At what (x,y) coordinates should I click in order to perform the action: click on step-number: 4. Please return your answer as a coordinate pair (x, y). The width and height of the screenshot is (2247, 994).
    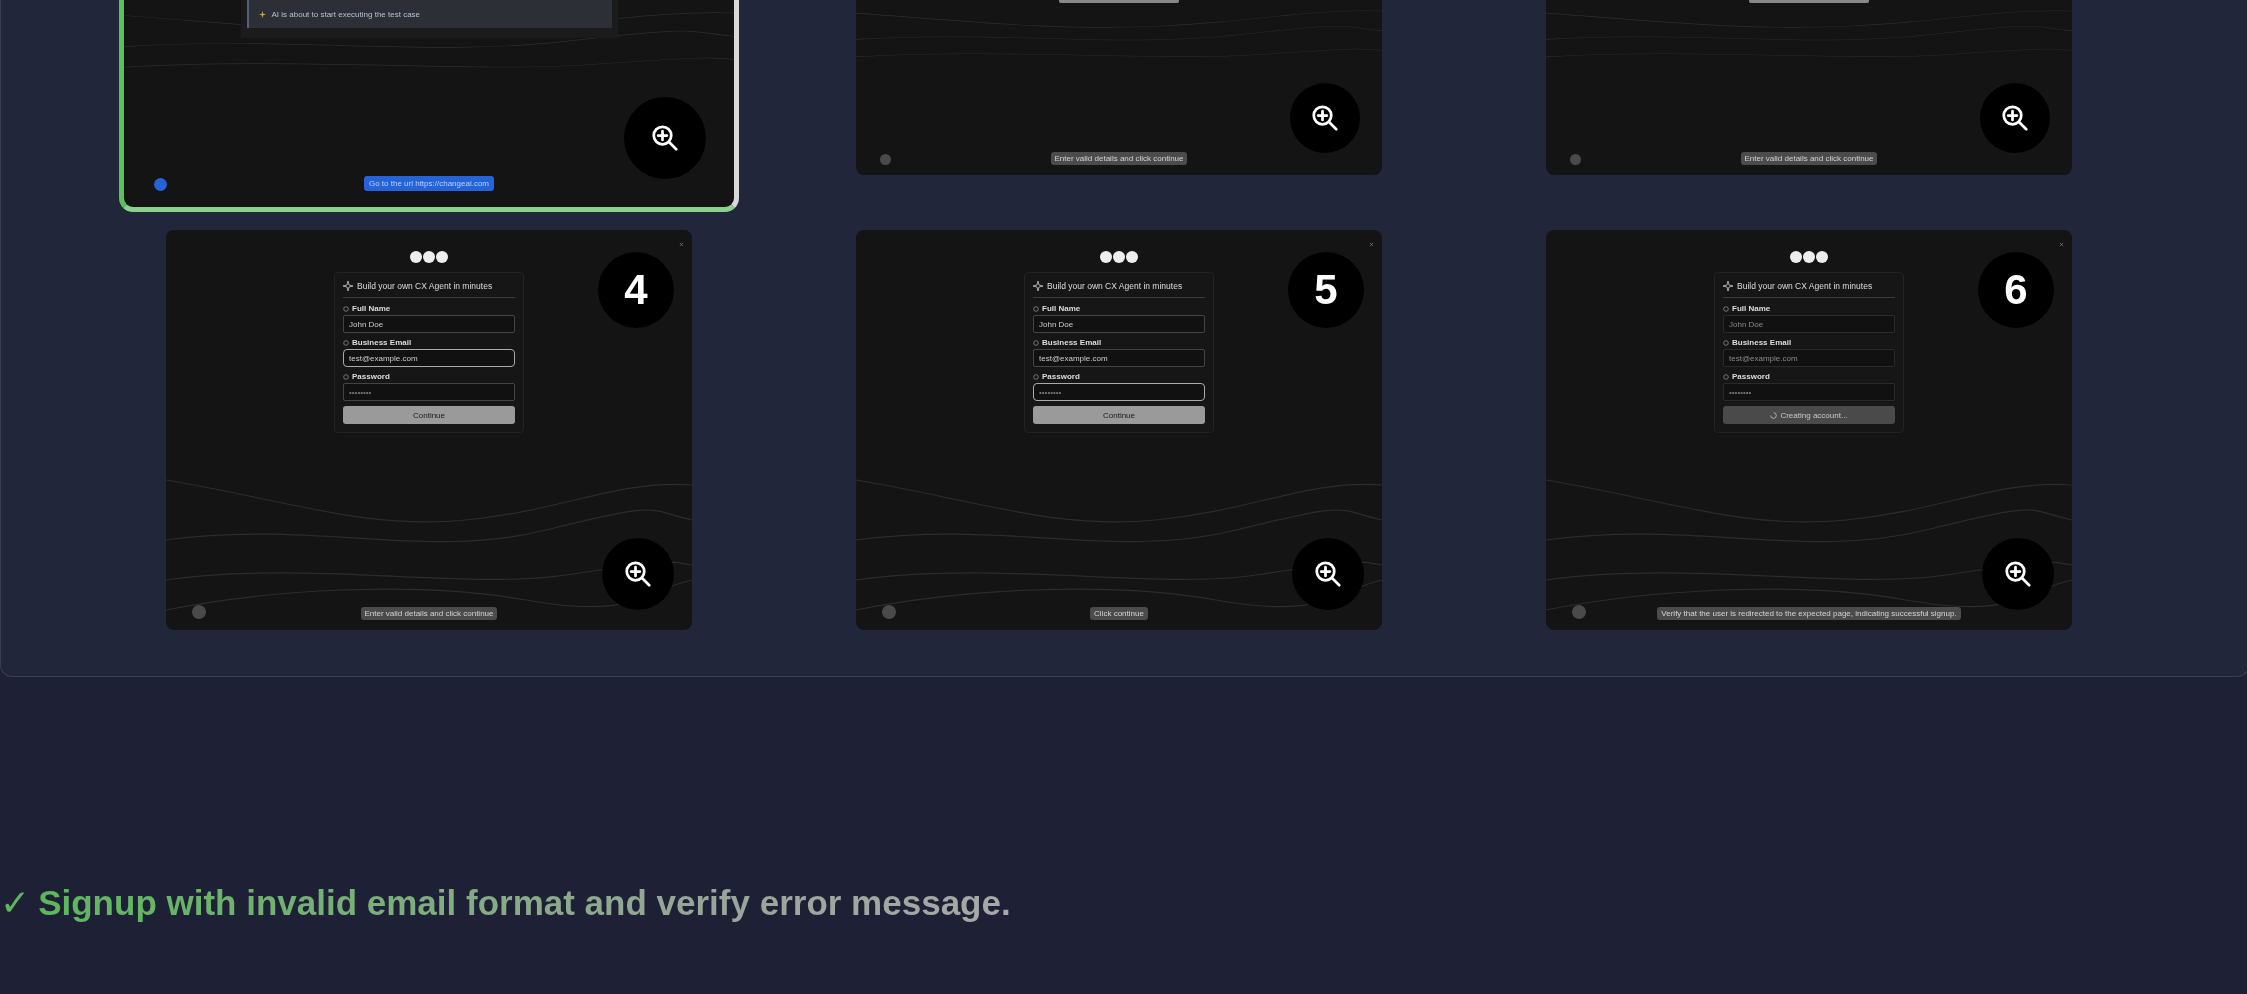
    Looking at the image, I should click on (636, 290).